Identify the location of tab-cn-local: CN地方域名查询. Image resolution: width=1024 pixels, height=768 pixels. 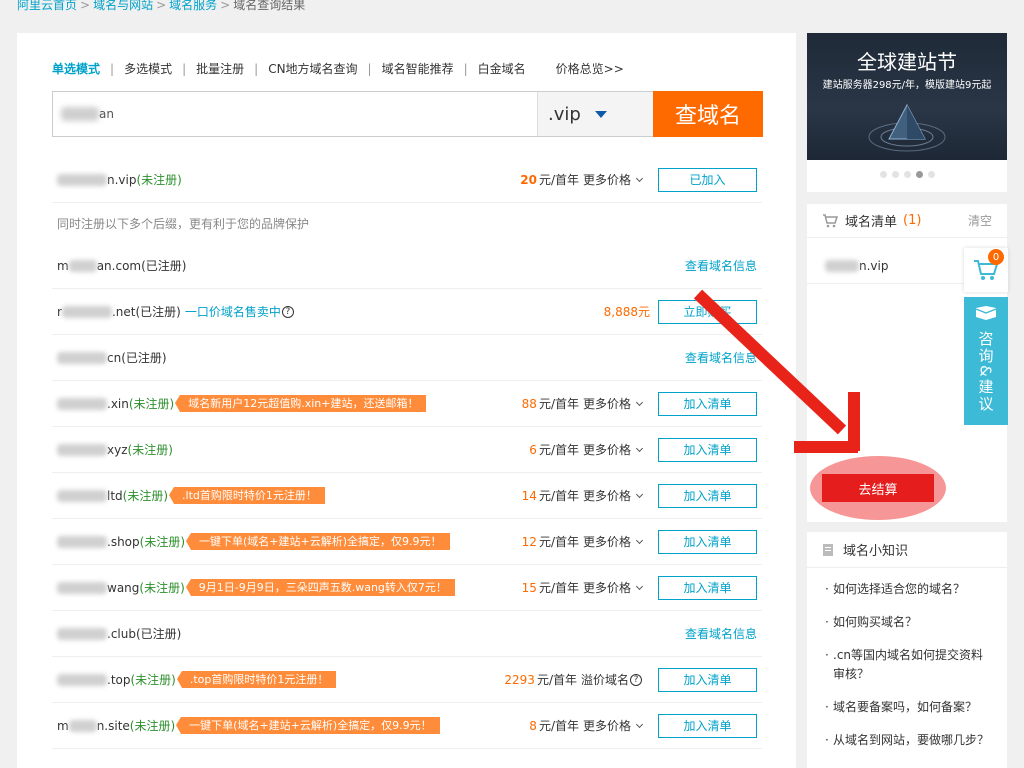
(312, 69).